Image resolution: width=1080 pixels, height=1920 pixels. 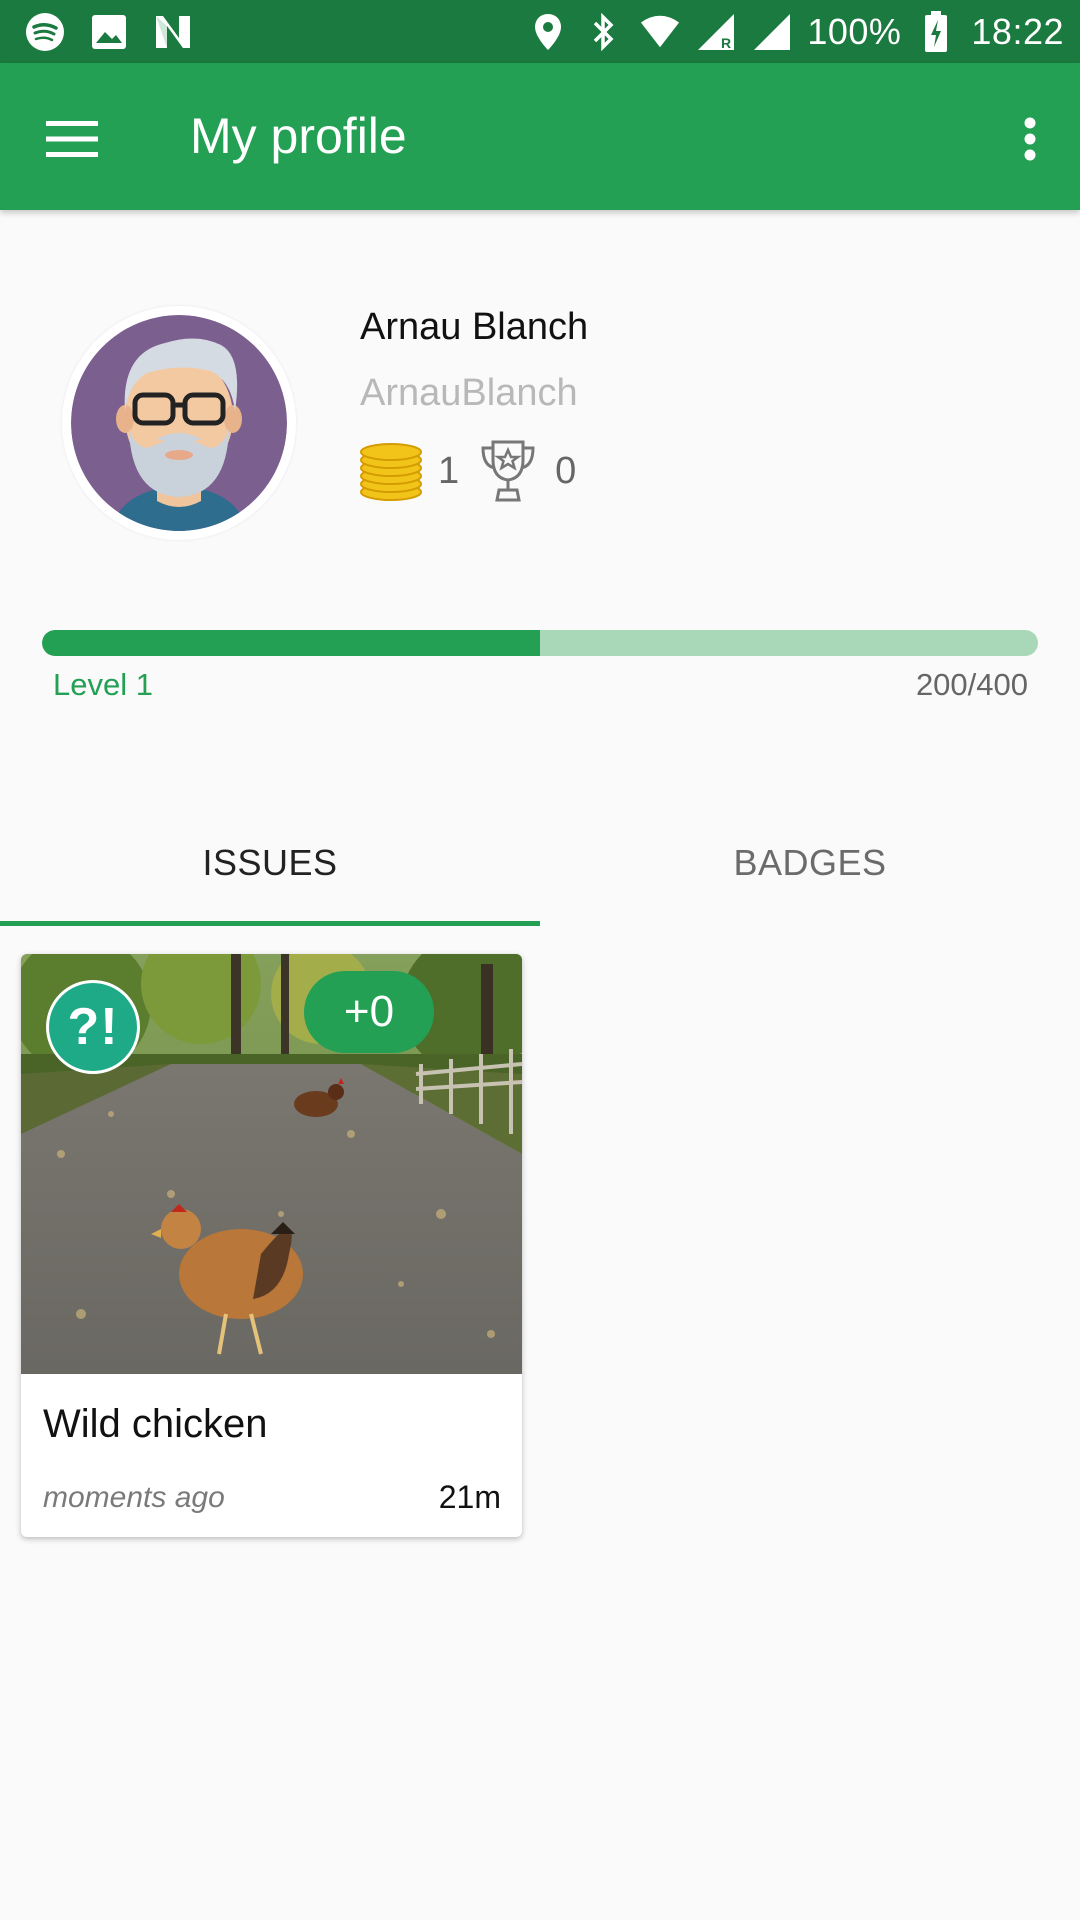 I want to click on tab-badges-label: BADGES, so click(x=810, y=862).